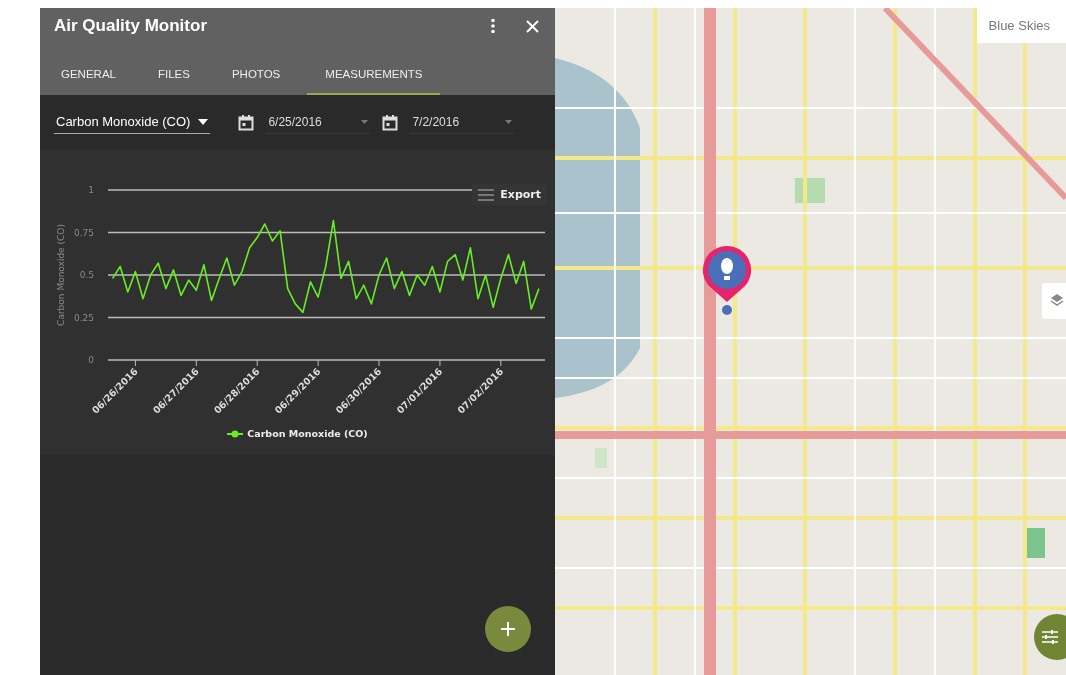 The image size is (1066, 675). Describe the element at coordinates (91, 190) in the screenshot. I see `y-tick-label: 1` at that location.